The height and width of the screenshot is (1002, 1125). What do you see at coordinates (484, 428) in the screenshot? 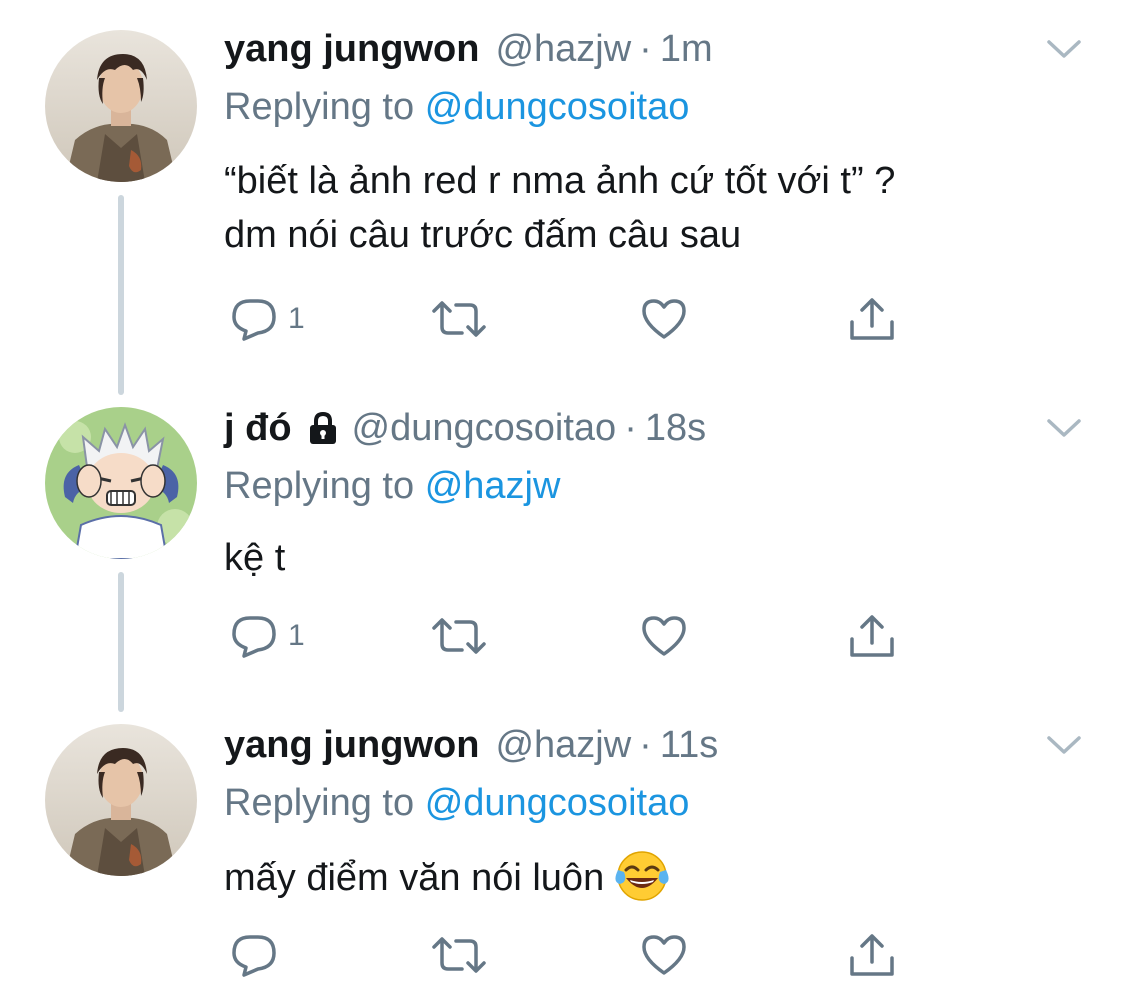
I see `user-handle: @dungcosoitao` at bounding box center [484, 428].